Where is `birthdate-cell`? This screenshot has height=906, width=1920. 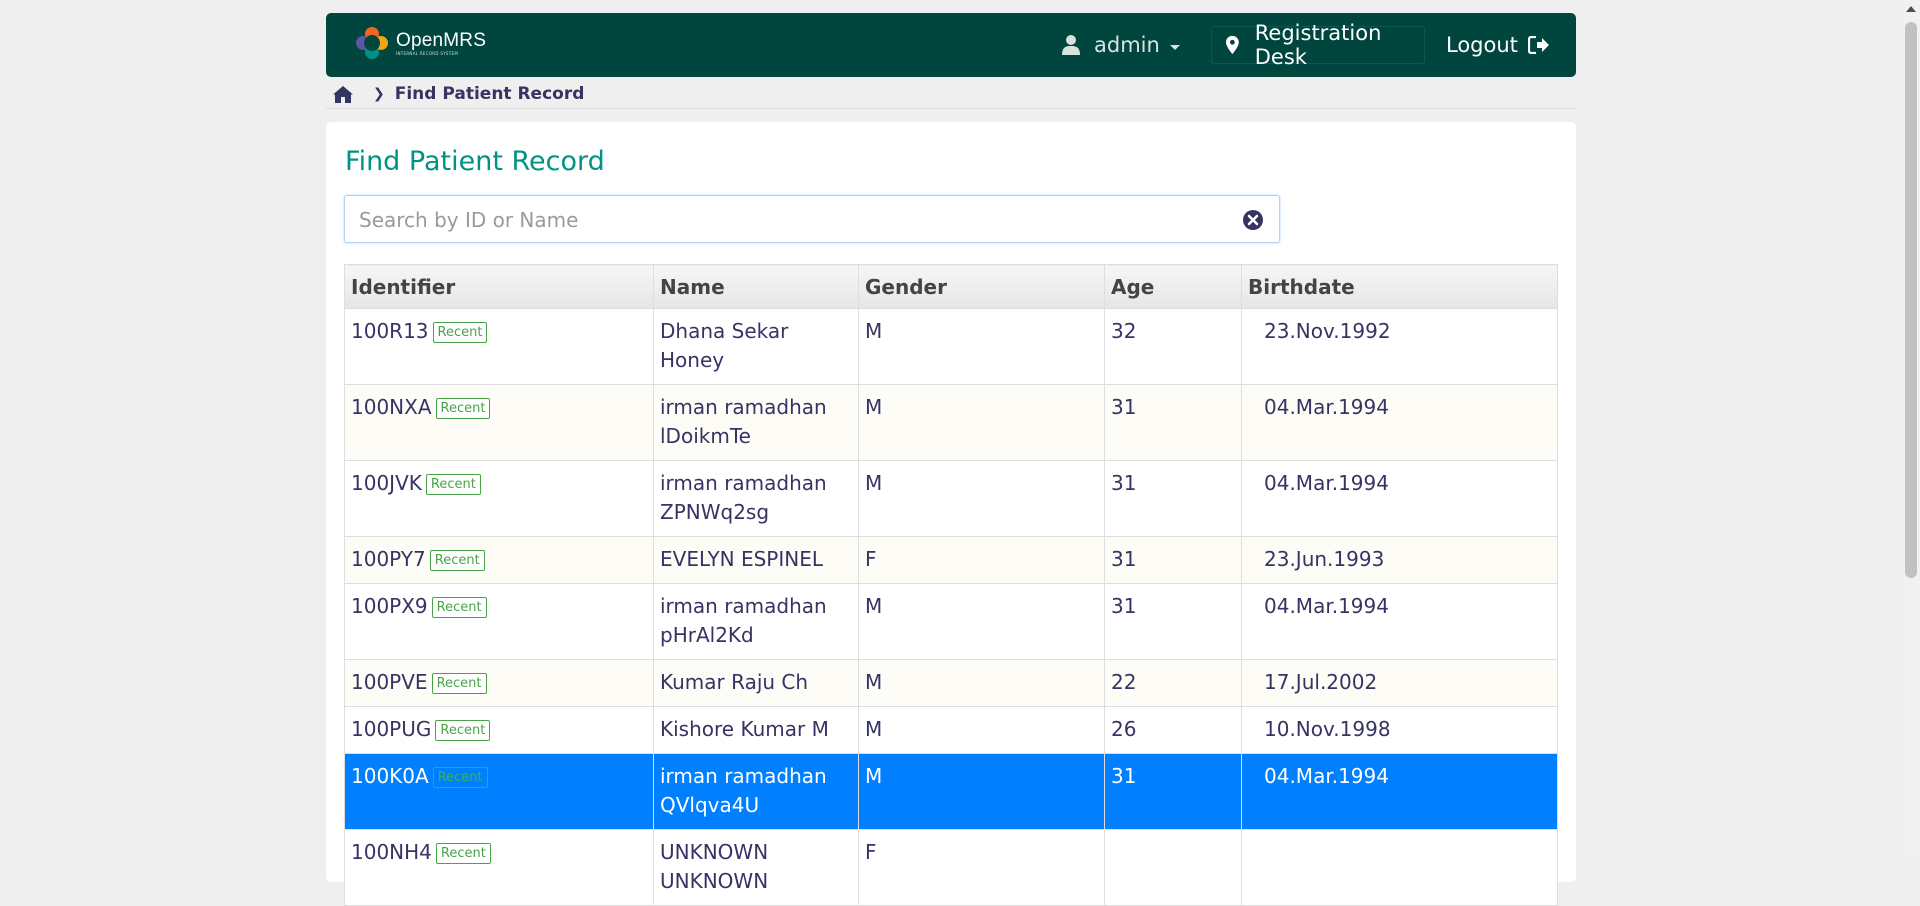 birthdate-cell is located at coordinates (1399, 867).